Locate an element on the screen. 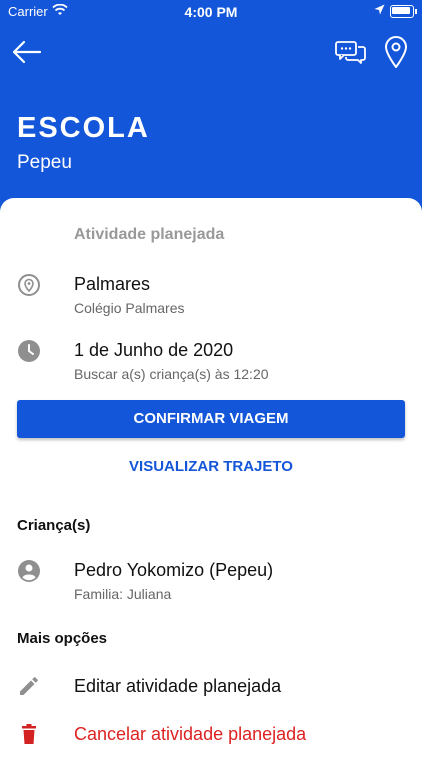  child-name: Pedro Yokomizo (Pepeu) is located at coordinates (174, 570).